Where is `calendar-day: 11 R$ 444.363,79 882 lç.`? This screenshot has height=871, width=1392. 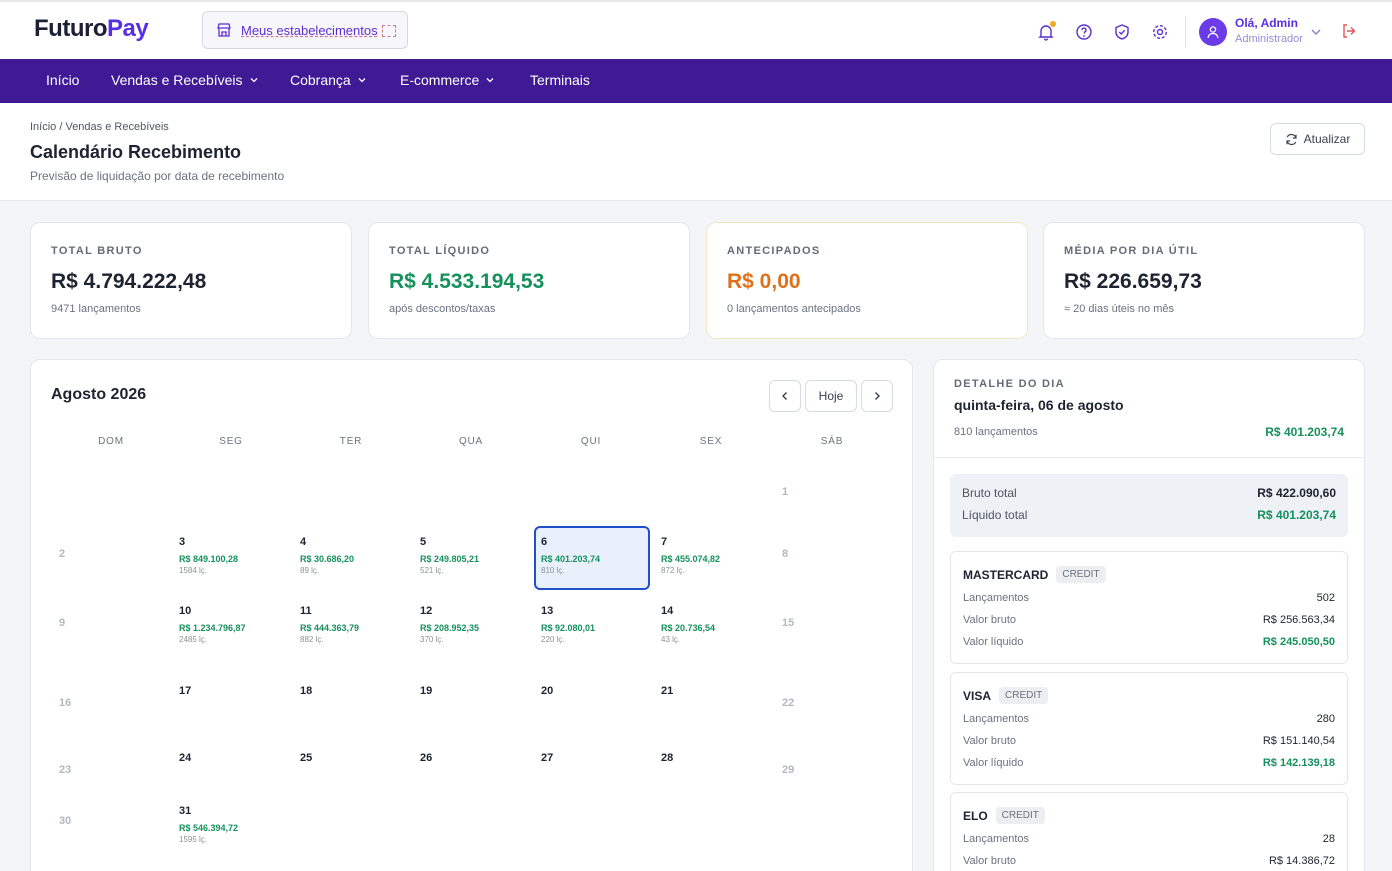
calendar-day: 11 R$ 444.363,79 882 lç. is located at coordinates (358, 624).